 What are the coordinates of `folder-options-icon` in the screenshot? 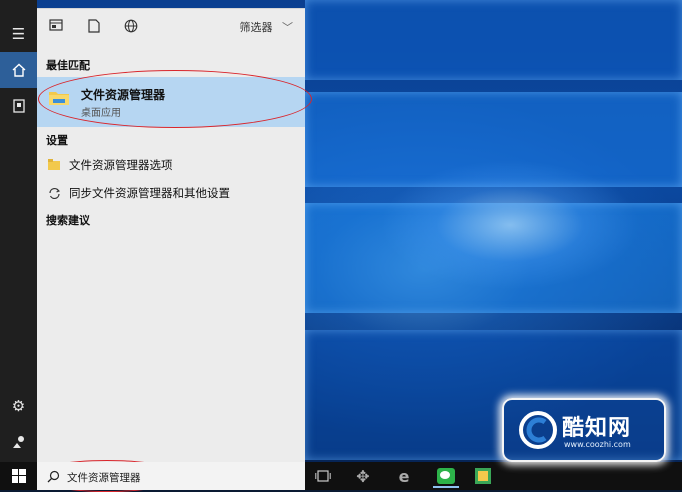 It's located at (54, 165).